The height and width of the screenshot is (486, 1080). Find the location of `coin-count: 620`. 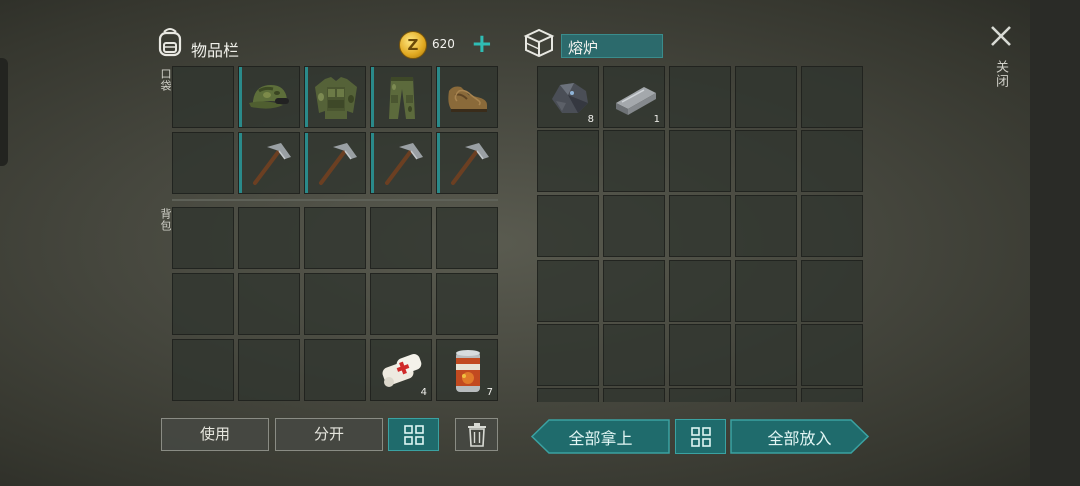

coin-count: 620 is located at coordinates (443, 44).